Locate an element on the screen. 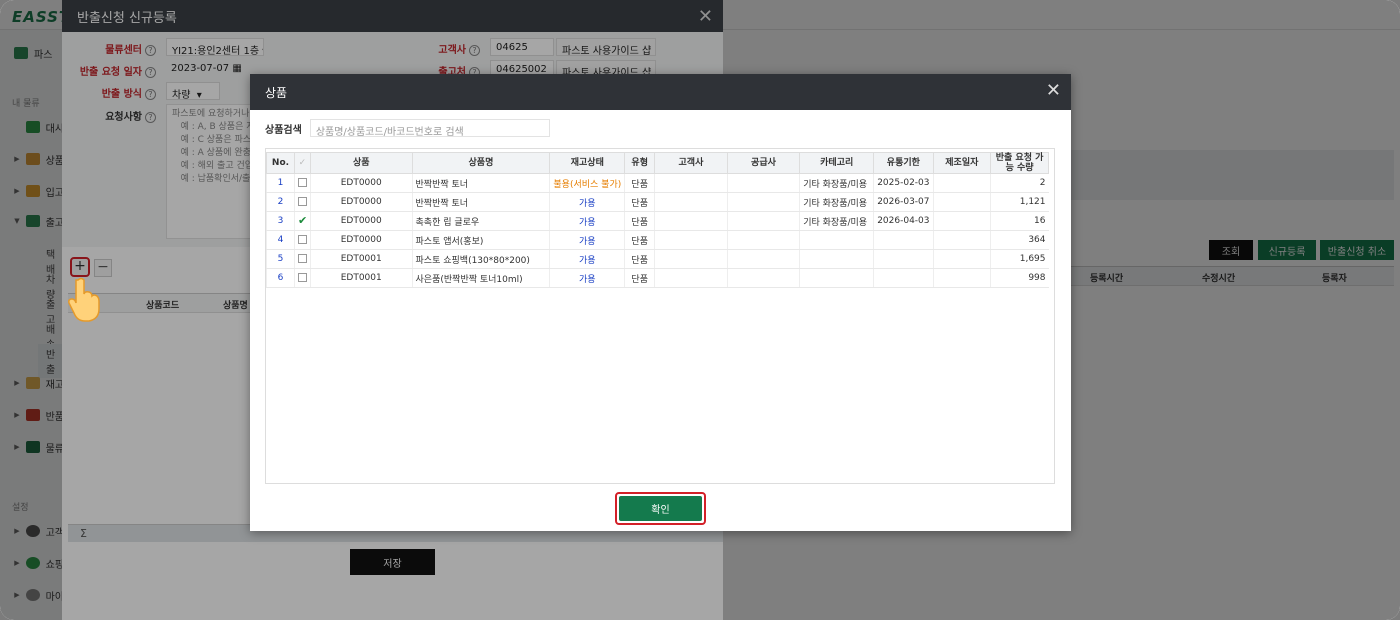  confirm-highlight: 확인 is located at coordinates (660, 508).